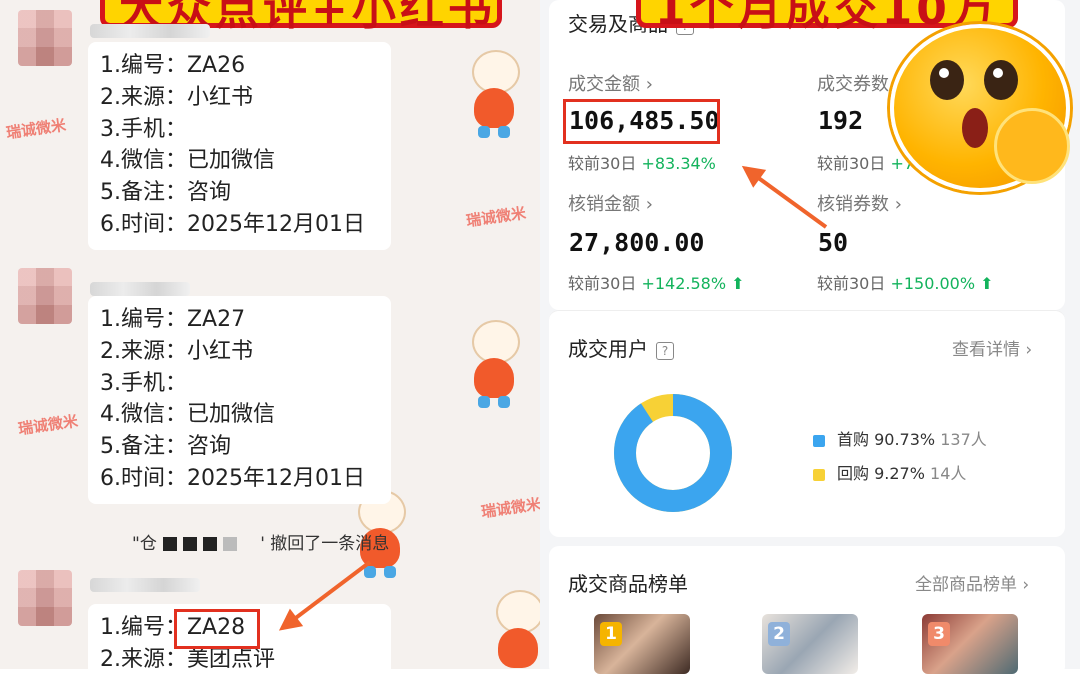  Describe the element at coordinates (610, 203) in the screenshot. I see `metric-label: 核销金额 ›` at that location.